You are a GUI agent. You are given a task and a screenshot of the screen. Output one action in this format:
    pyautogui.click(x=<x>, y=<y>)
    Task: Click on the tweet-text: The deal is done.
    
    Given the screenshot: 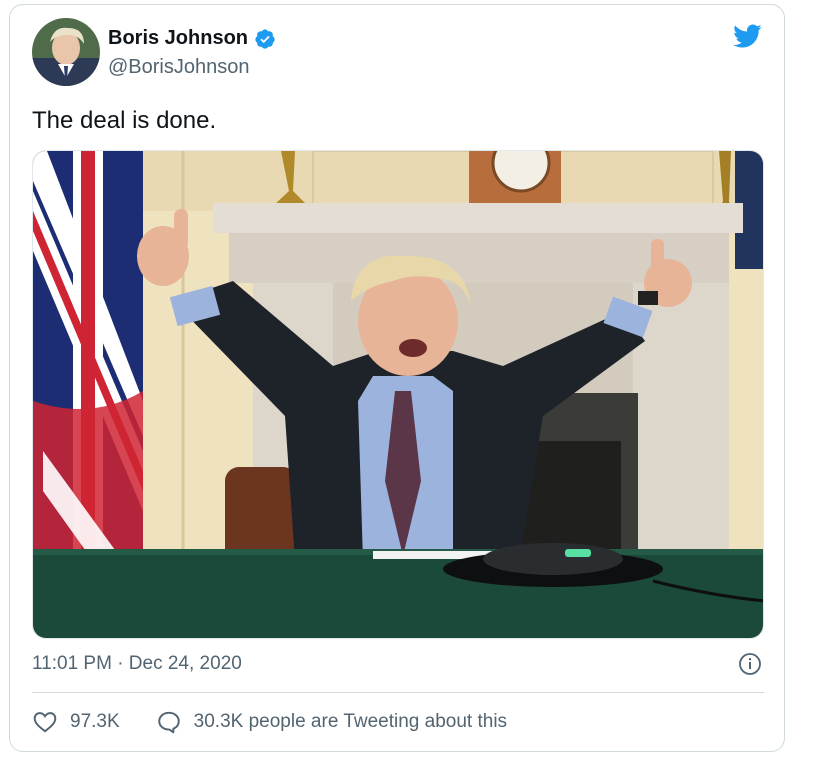 What is the action you would take?
    pyautogui.click(x=124, y=120)
    